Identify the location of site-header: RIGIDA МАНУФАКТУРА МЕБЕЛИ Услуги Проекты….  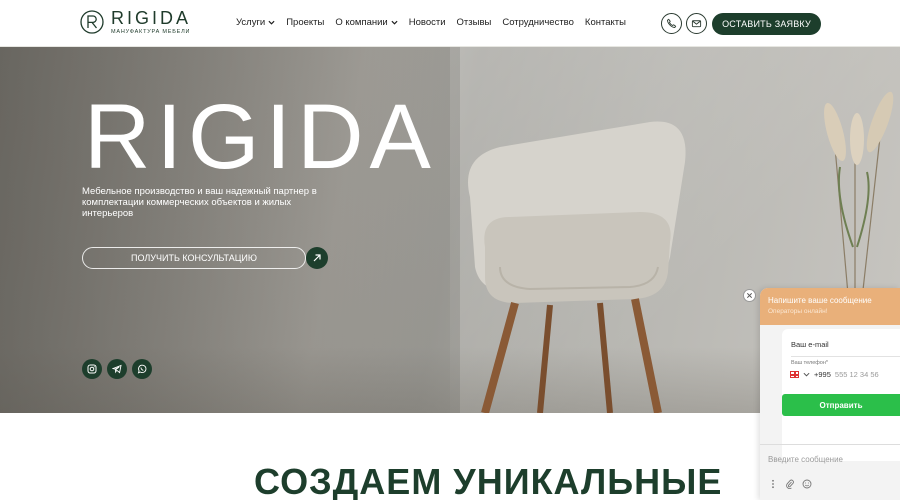
(450, 23).